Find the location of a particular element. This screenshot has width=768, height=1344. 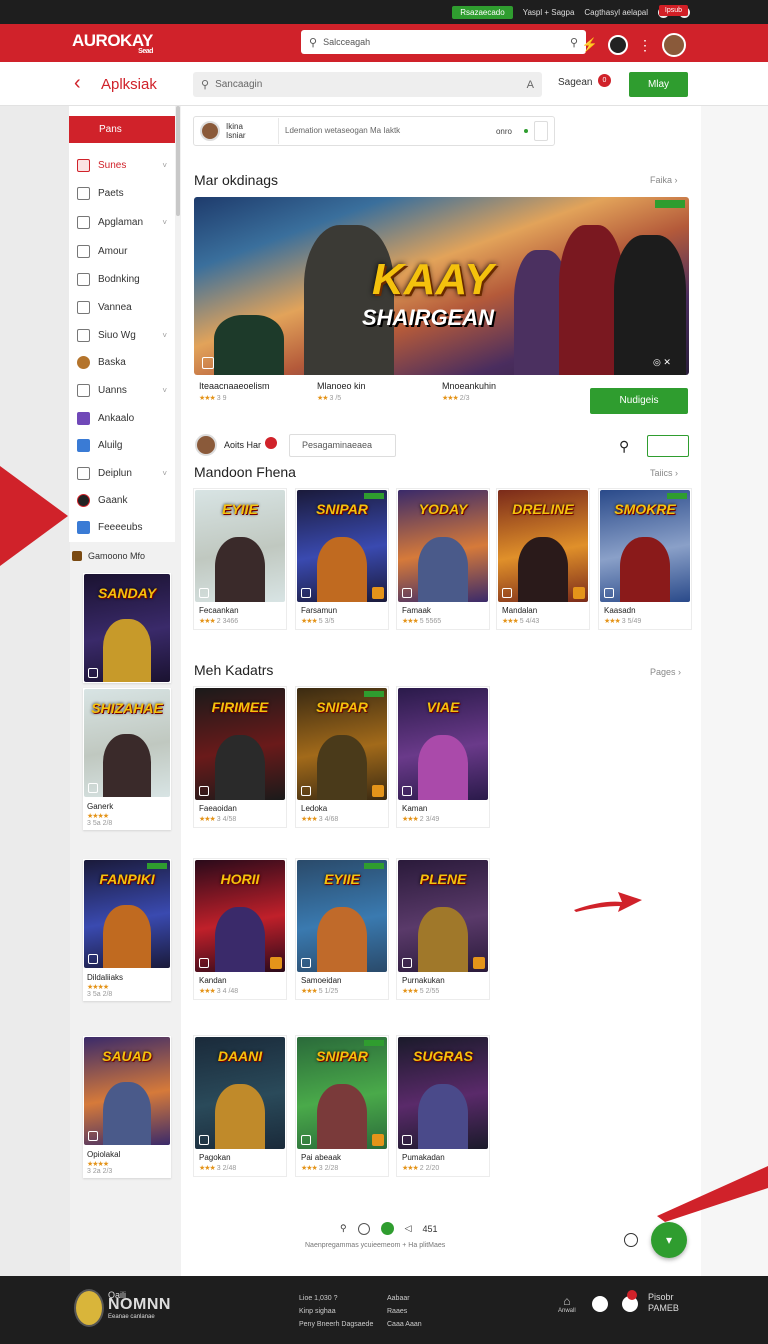

voice-icon: A is located at coordinates (530, 85).